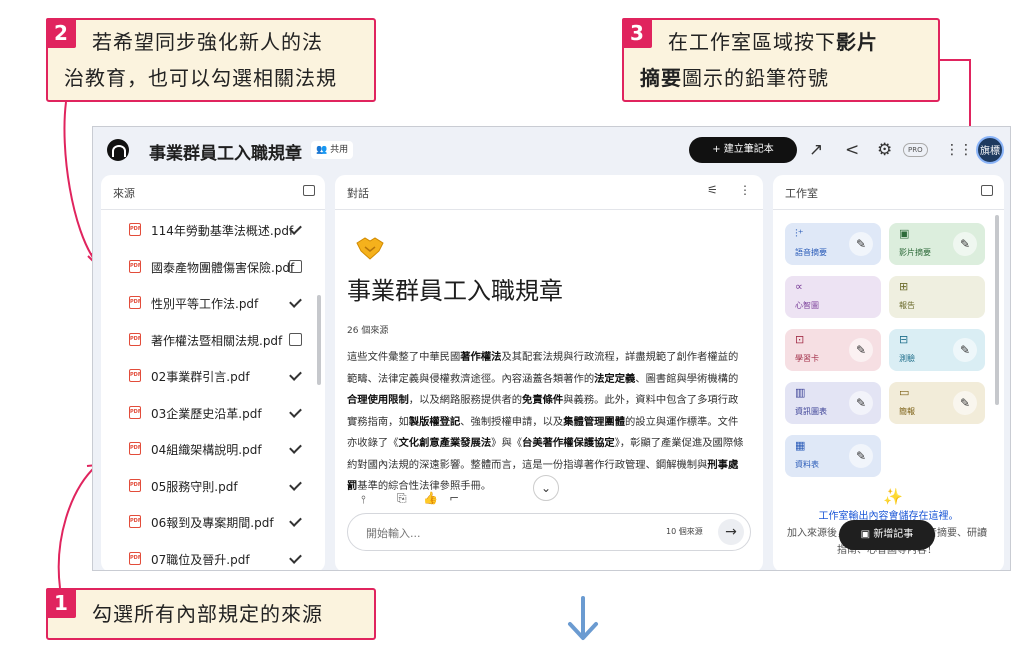  I want to click on studio-heading: 工作室, so click(801, 193).